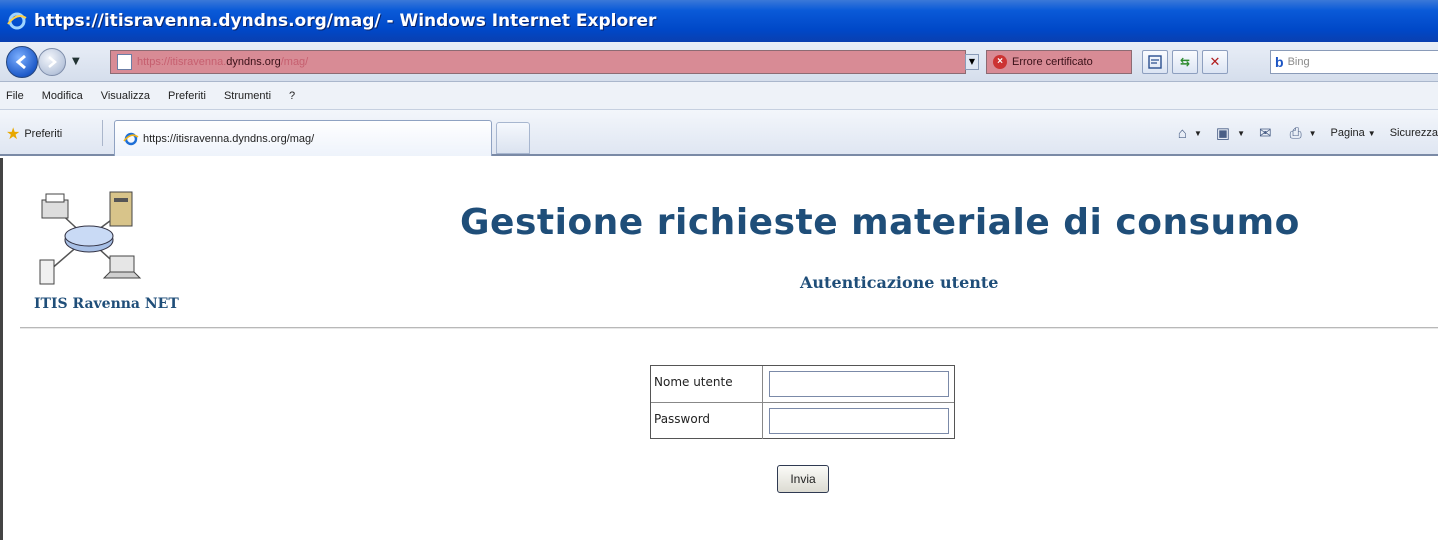 This screenshot has height=540, width=1438. I want to click on safety-menu-label: Sicurezza, so click(1413, 133).